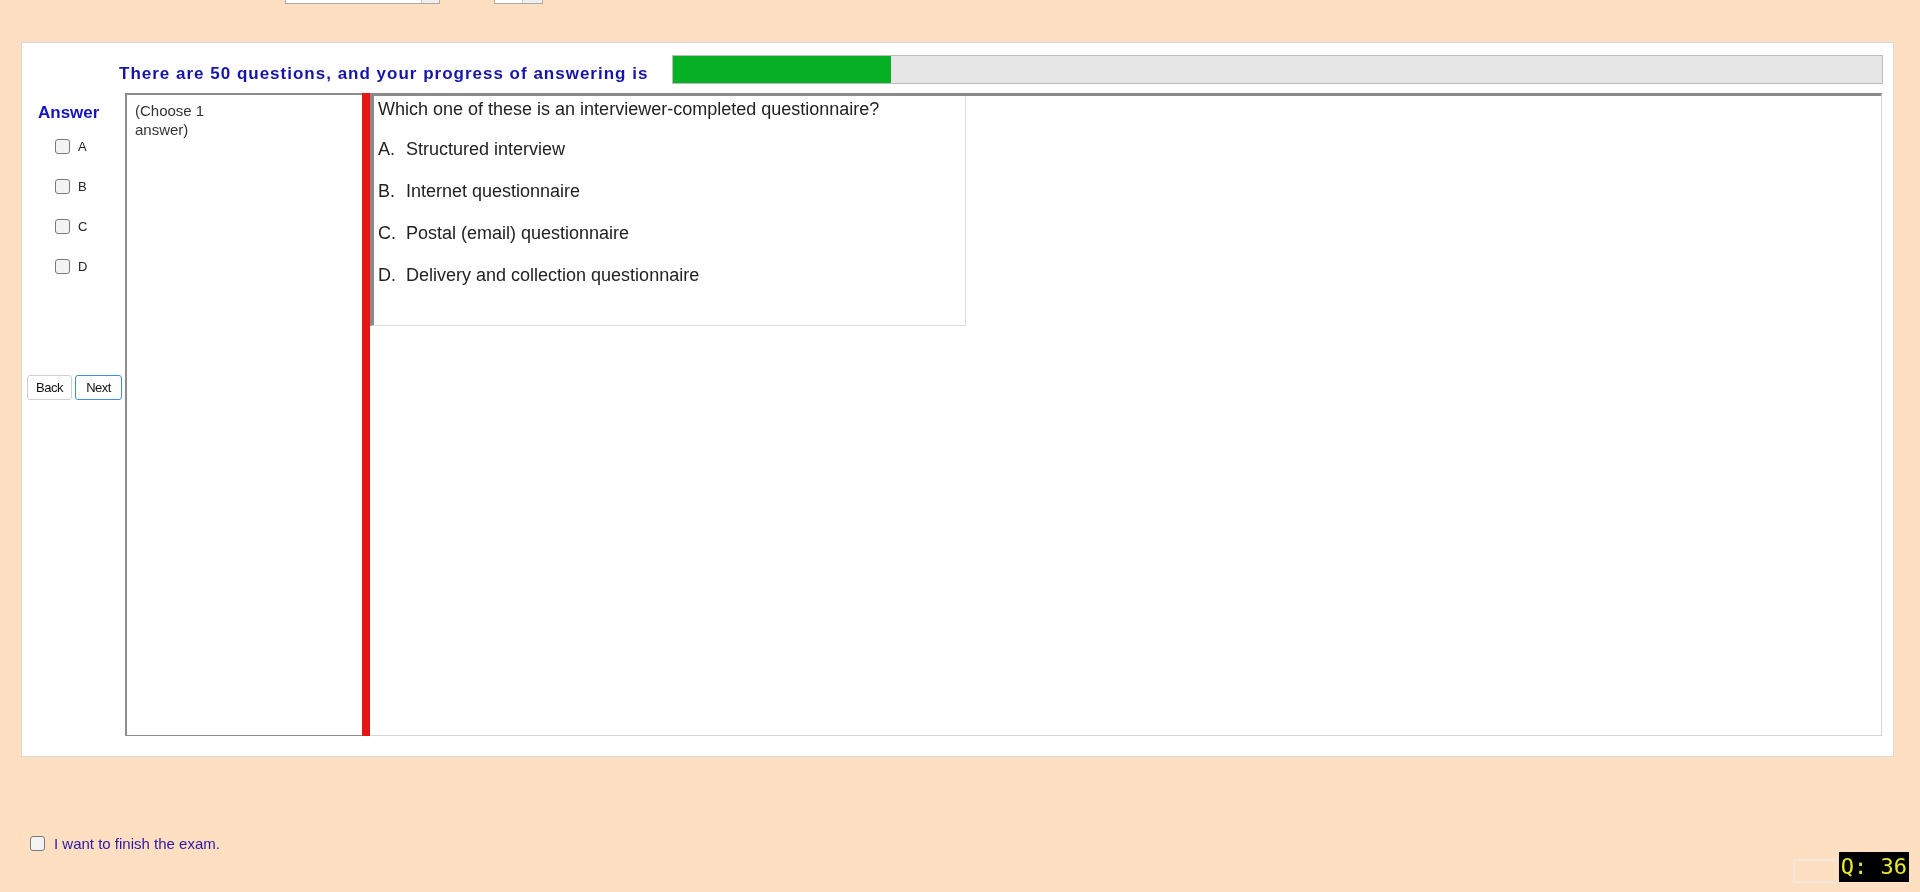 The width and height of the screenshot is (1920, 892). I want to click on answer-heading: Answer, so click(69, 112).